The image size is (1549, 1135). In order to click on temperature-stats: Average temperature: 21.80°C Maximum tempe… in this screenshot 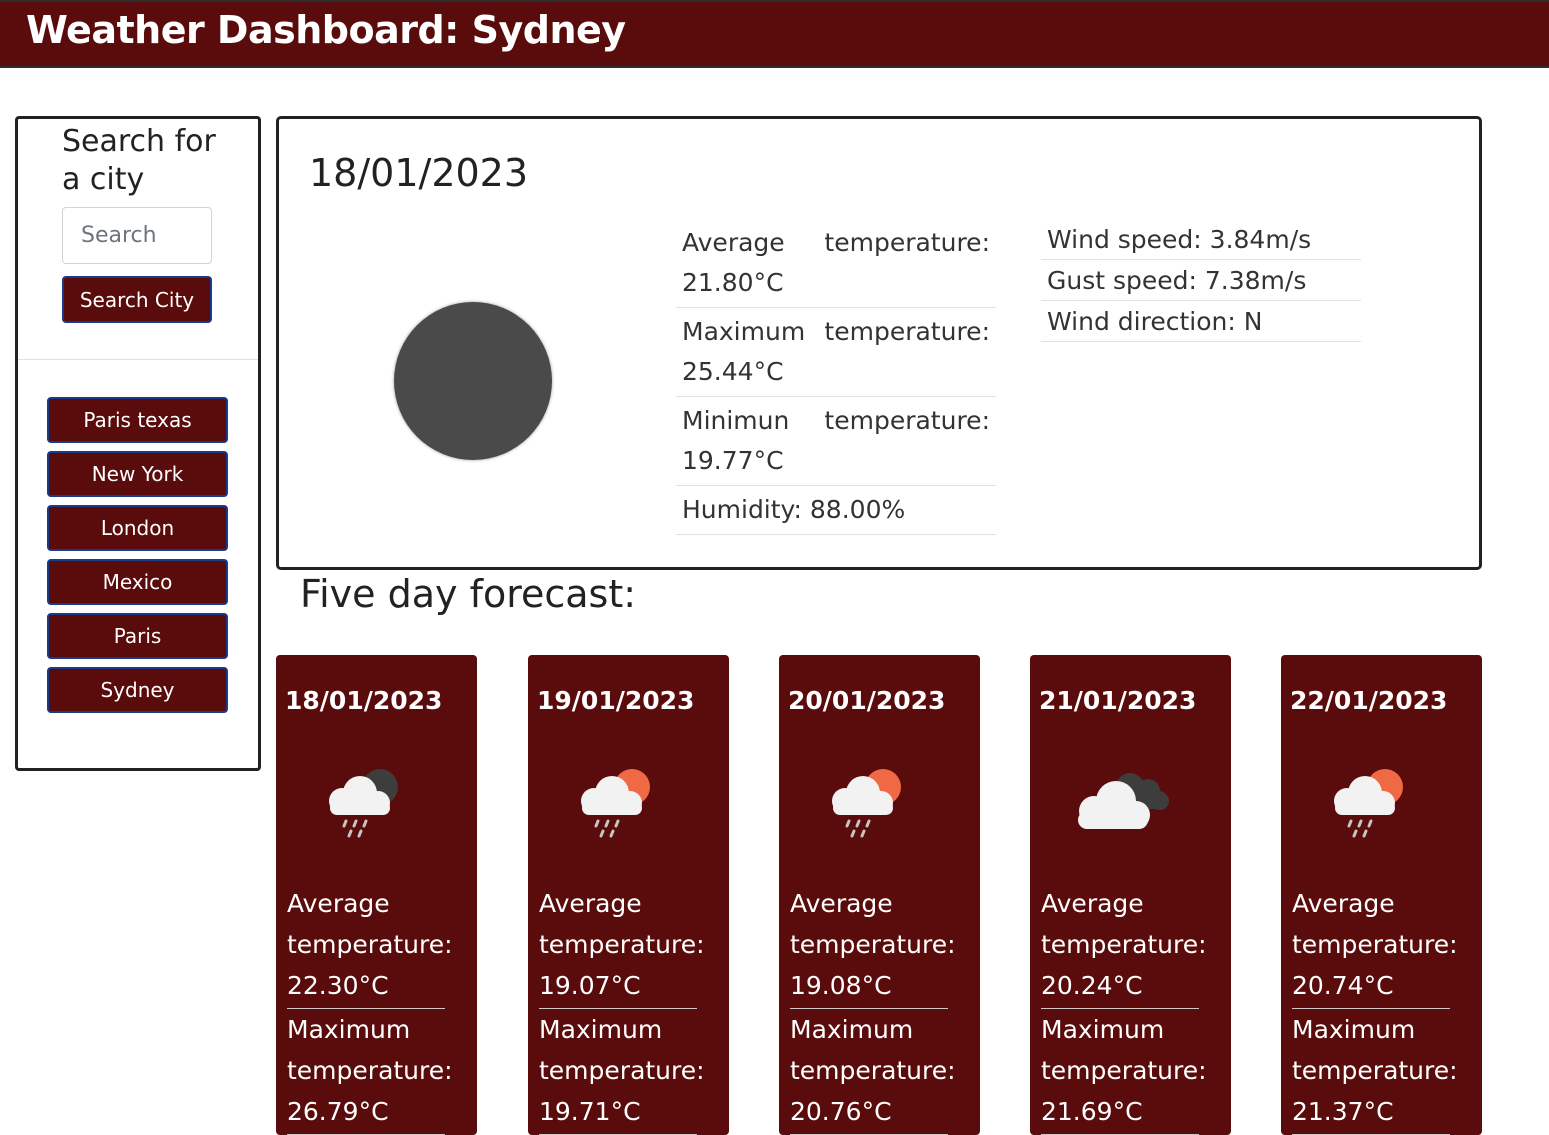, I will do `click(836, 377)`.